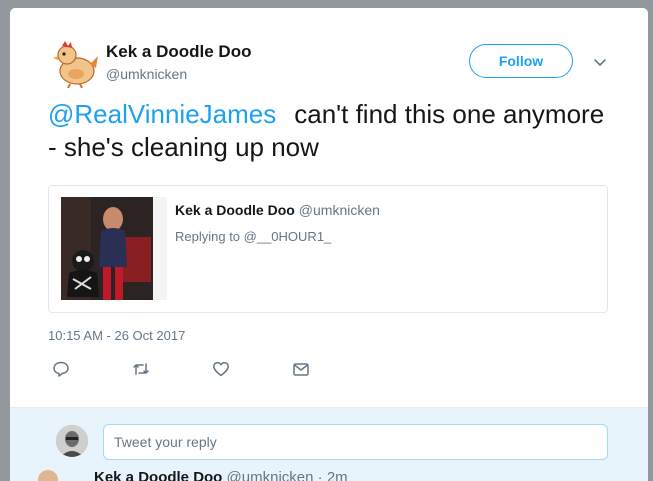  I want to click on next-tweet-author: Kek a Doodle Doo, so click(158, 475).